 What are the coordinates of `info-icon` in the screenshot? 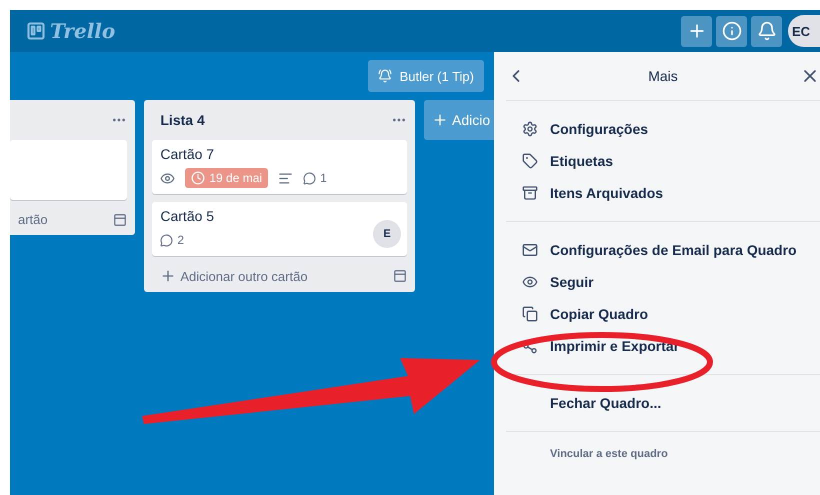 It's located at (732, 31).